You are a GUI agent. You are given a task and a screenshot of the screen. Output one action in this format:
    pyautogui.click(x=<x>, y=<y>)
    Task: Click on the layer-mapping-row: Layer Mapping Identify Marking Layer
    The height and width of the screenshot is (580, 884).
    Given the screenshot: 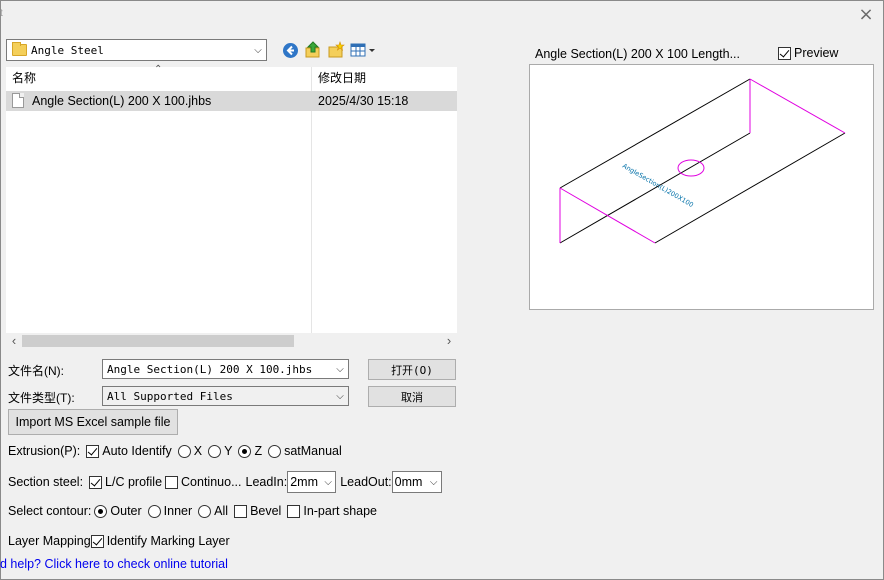 What is the action you would take?
    pyautogui.click(x=119, y=541)
    